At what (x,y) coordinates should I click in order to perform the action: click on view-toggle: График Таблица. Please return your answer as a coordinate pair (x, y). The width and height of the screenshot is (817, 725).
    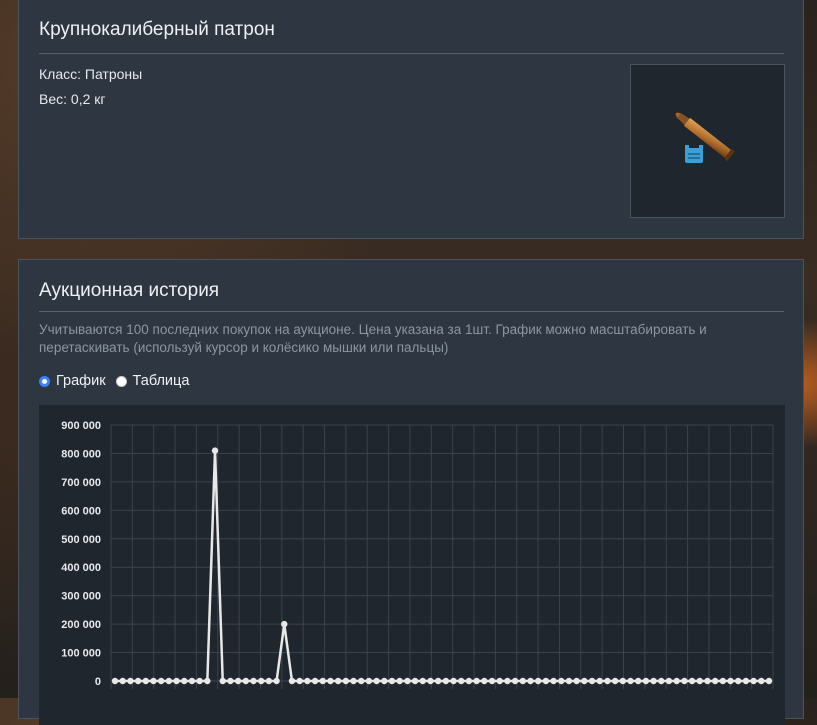
    Looking at the image, I should click on (119, 381).